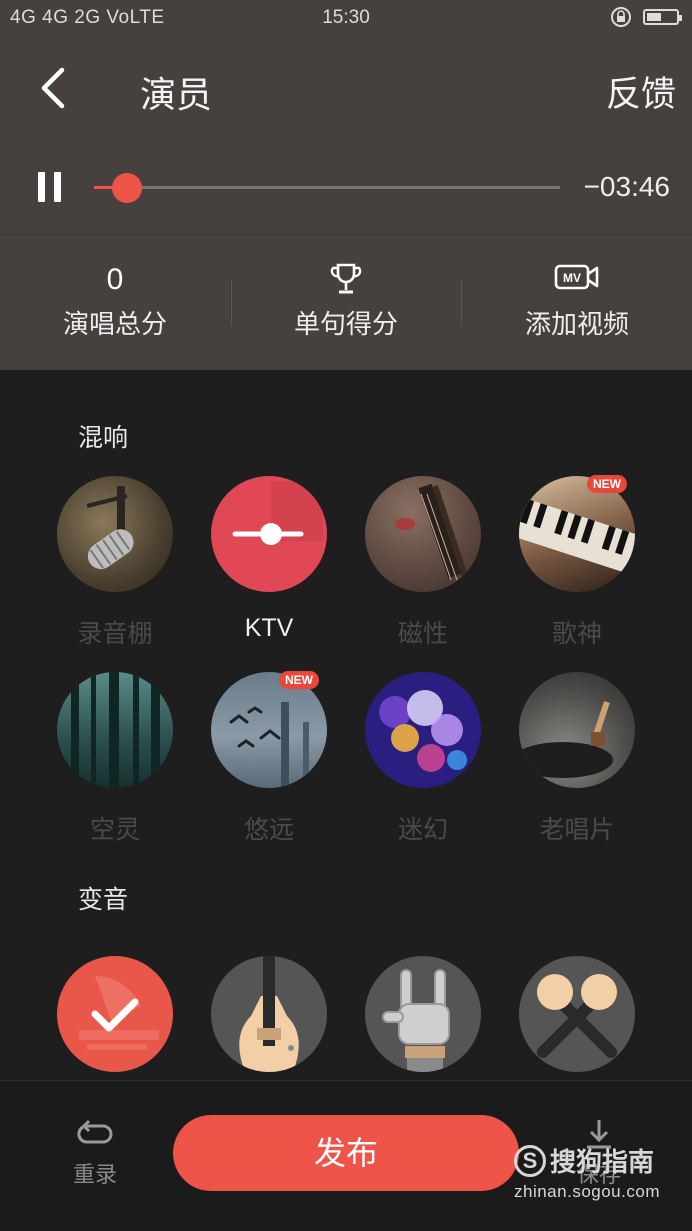 This screenshot has width=692, height=1231. What do you see at coordinates (114, 324) in the screenshot?
I see `total-score-label: 演唱总分` at bounding box center [114, 324].